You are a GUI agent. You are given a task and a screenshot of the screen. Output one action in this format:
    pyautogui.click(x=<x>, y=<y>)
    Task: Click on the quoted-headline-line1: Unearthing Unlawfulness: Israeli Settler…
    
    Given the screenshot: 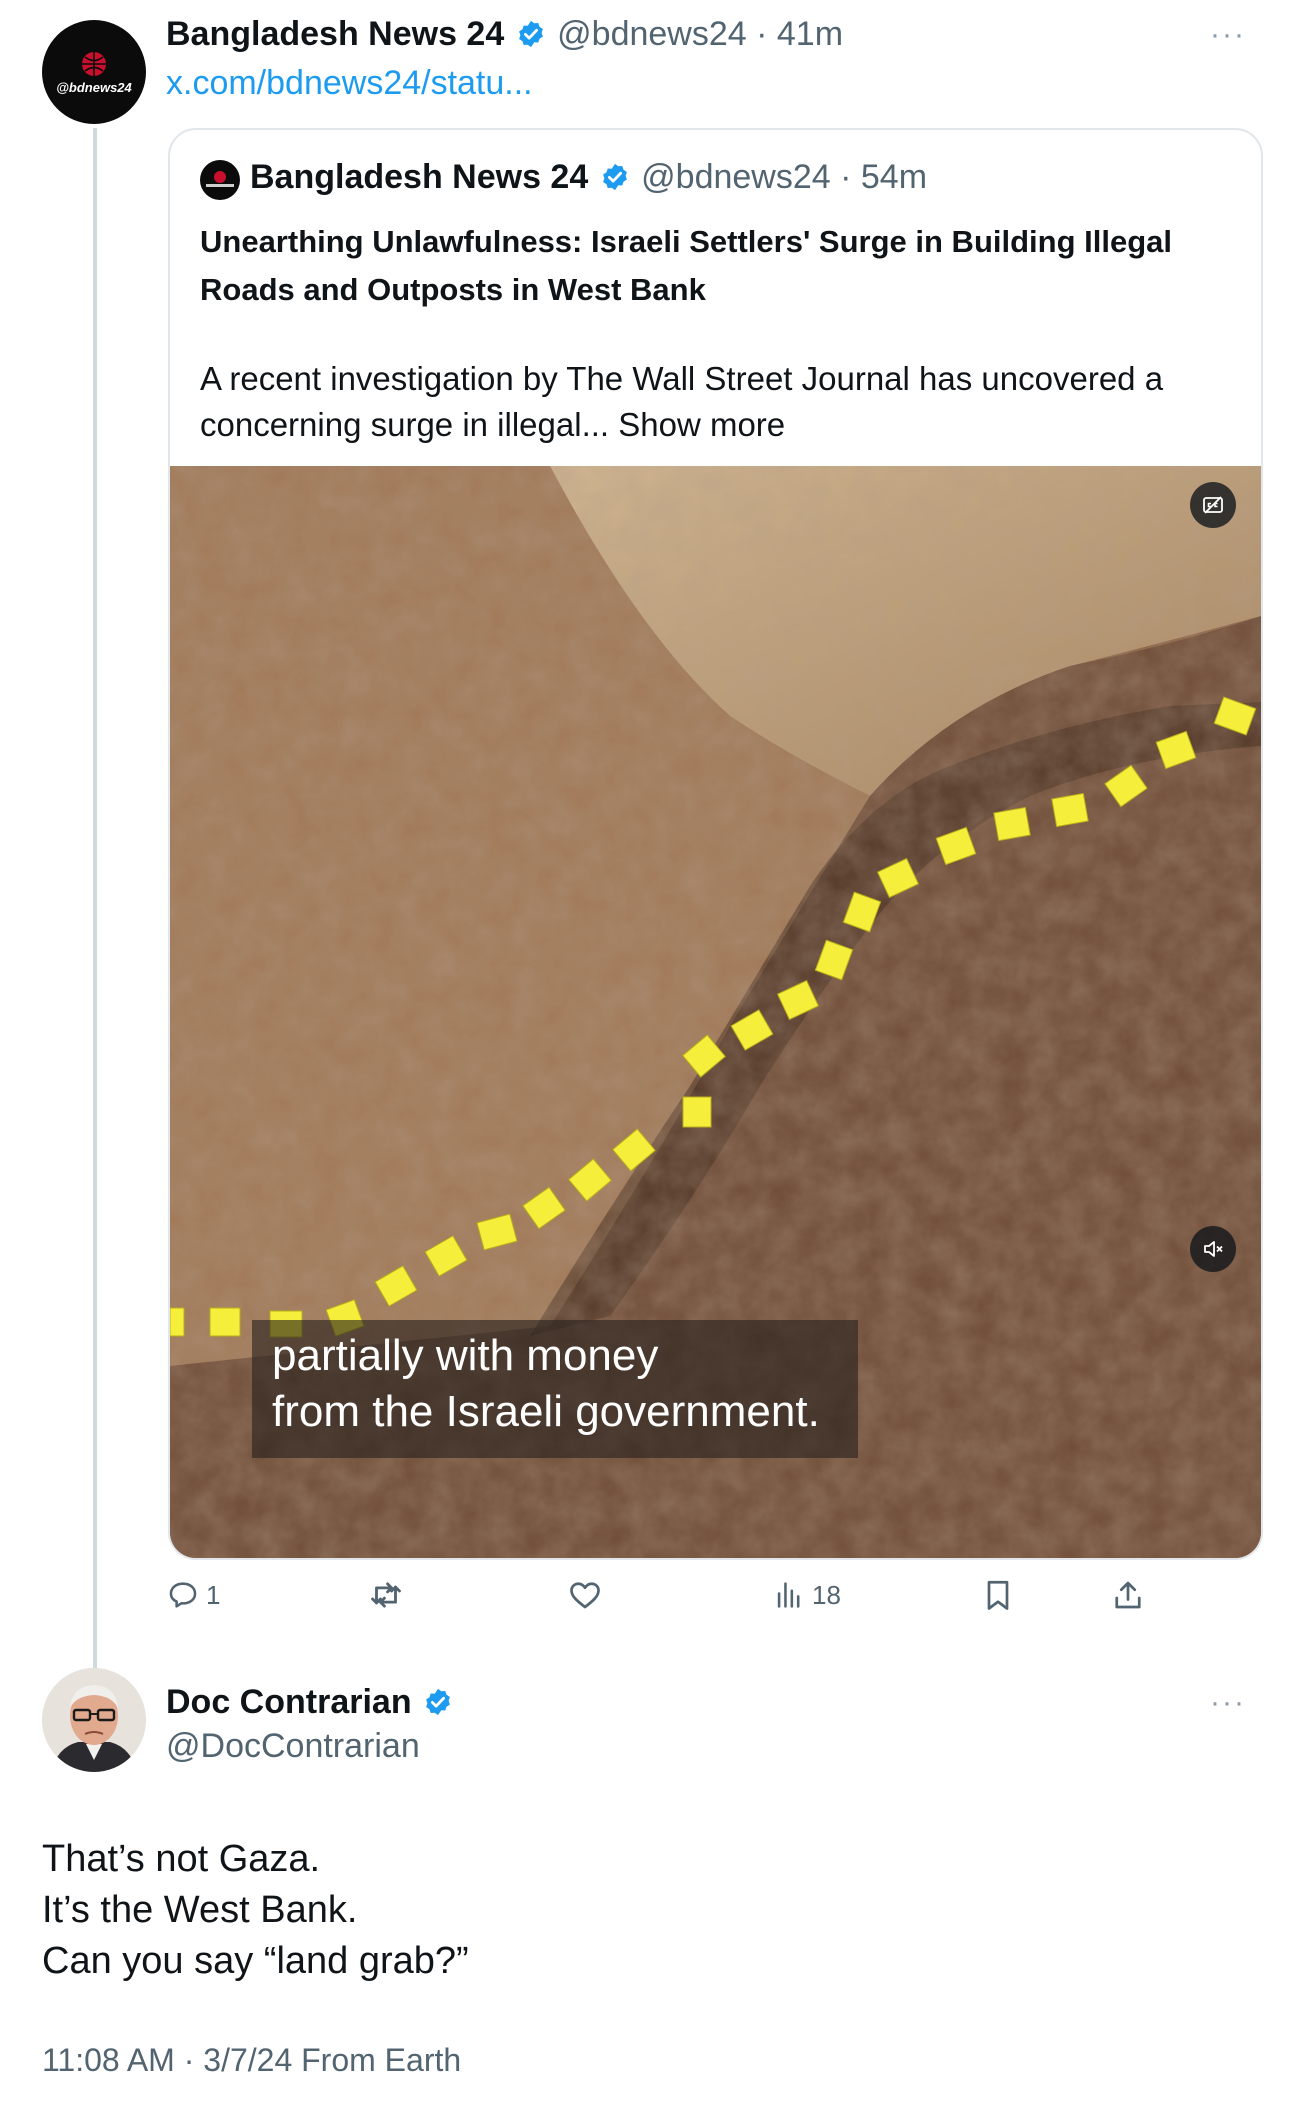 What is the action you would take?
    pyautogui.click(x=686, y=241)
    